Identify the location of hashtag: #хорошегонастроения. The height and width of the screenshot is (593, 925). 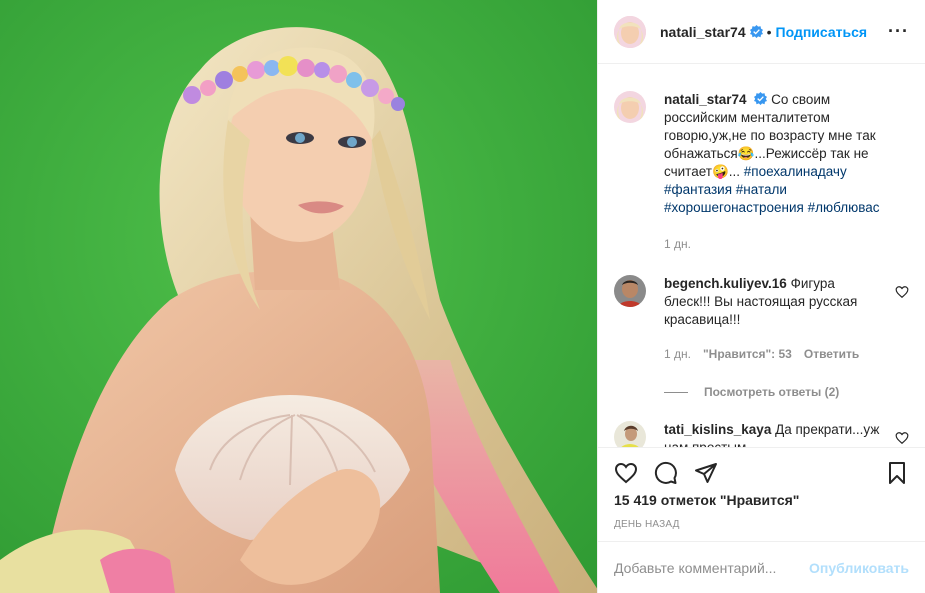
(734, 207).